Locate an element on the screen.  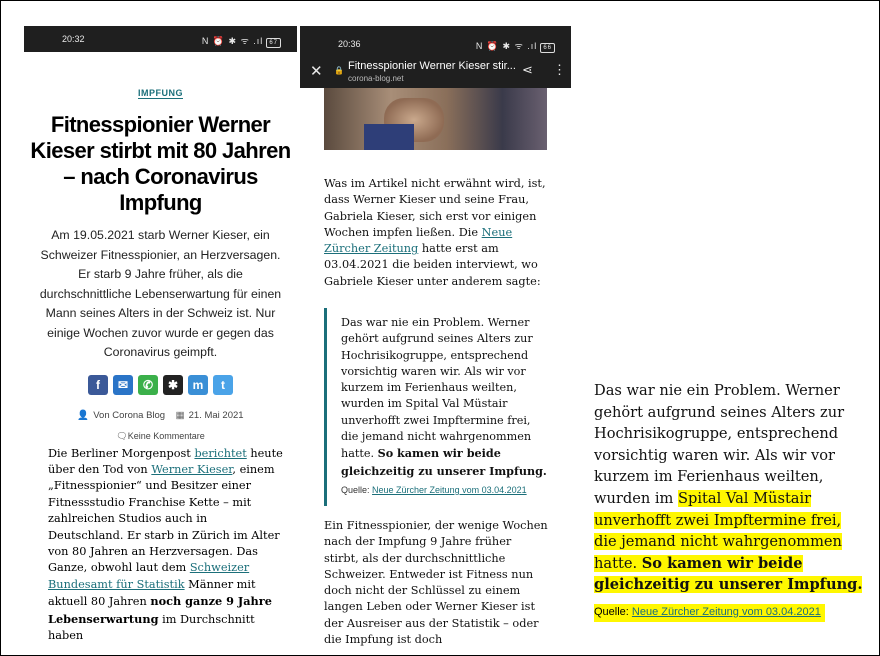
status-time: 20:36 is located at coordinates (349, 44).